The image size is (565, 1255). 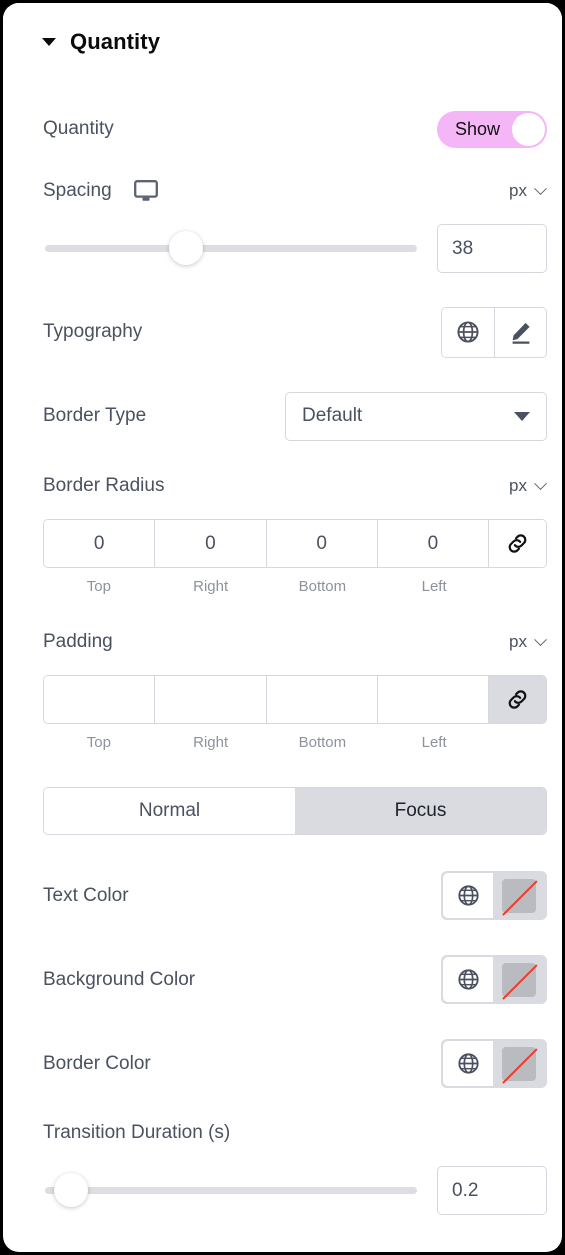 I want to click on padding-group: Top Right Bottom Left, so click(x=295, y=713).